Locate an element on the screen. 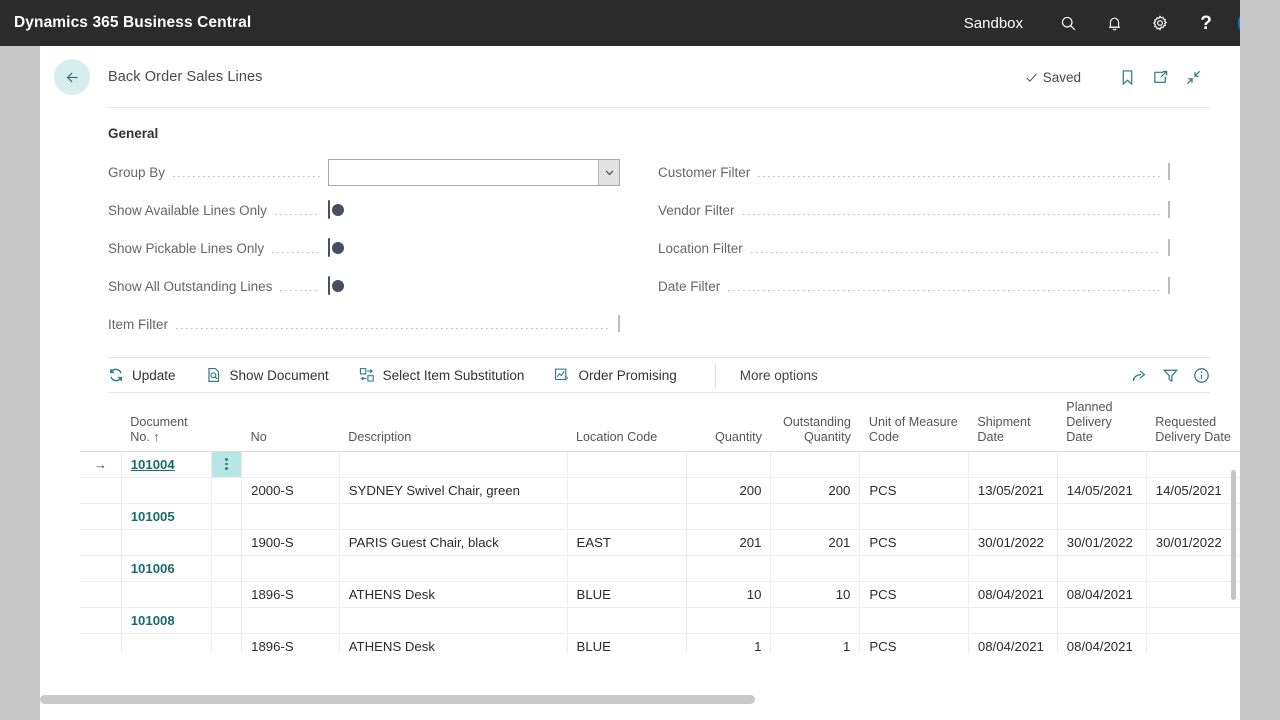 This screenshot has width=1280, height=720. document-no-link: 101004 is located at coordinates (153, 464).